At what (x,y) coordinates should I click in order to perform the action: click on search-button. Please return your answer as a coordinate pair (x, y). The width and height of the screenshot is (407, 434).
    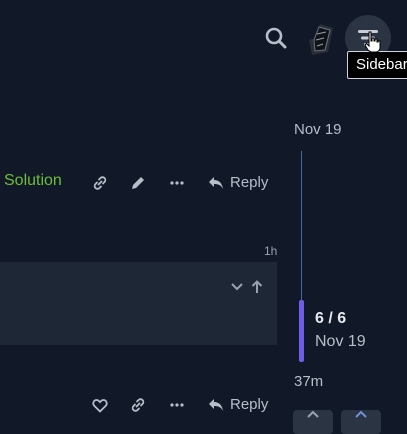
    Looking at the image, I should click on (276, 38).